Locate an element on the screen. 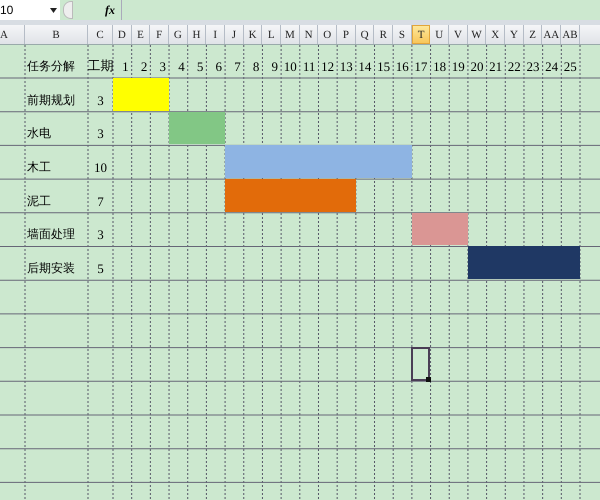 The width and height of the screenshot is (600, 500). cell-cursor is located at coordinates (420, 364).